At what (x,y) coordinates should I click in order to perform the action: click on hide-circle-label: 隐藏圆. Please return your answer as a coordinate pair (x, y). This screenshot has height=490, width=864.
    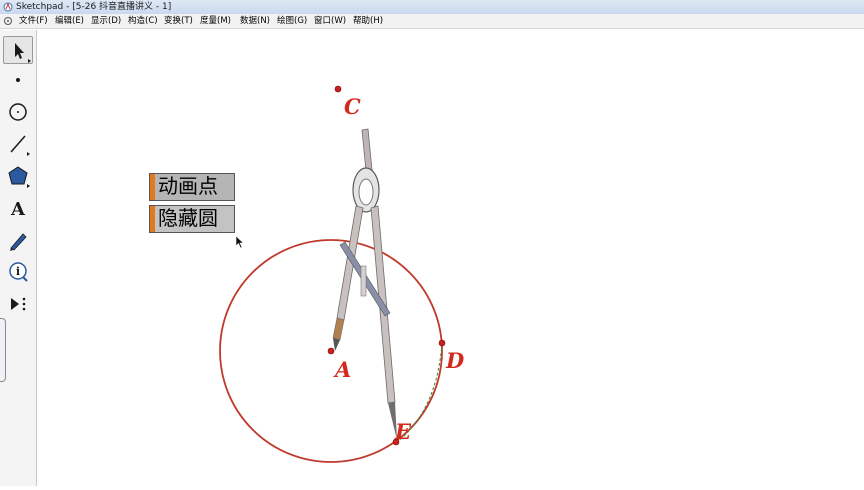
    Looking at the image, I should click on (188, 218).